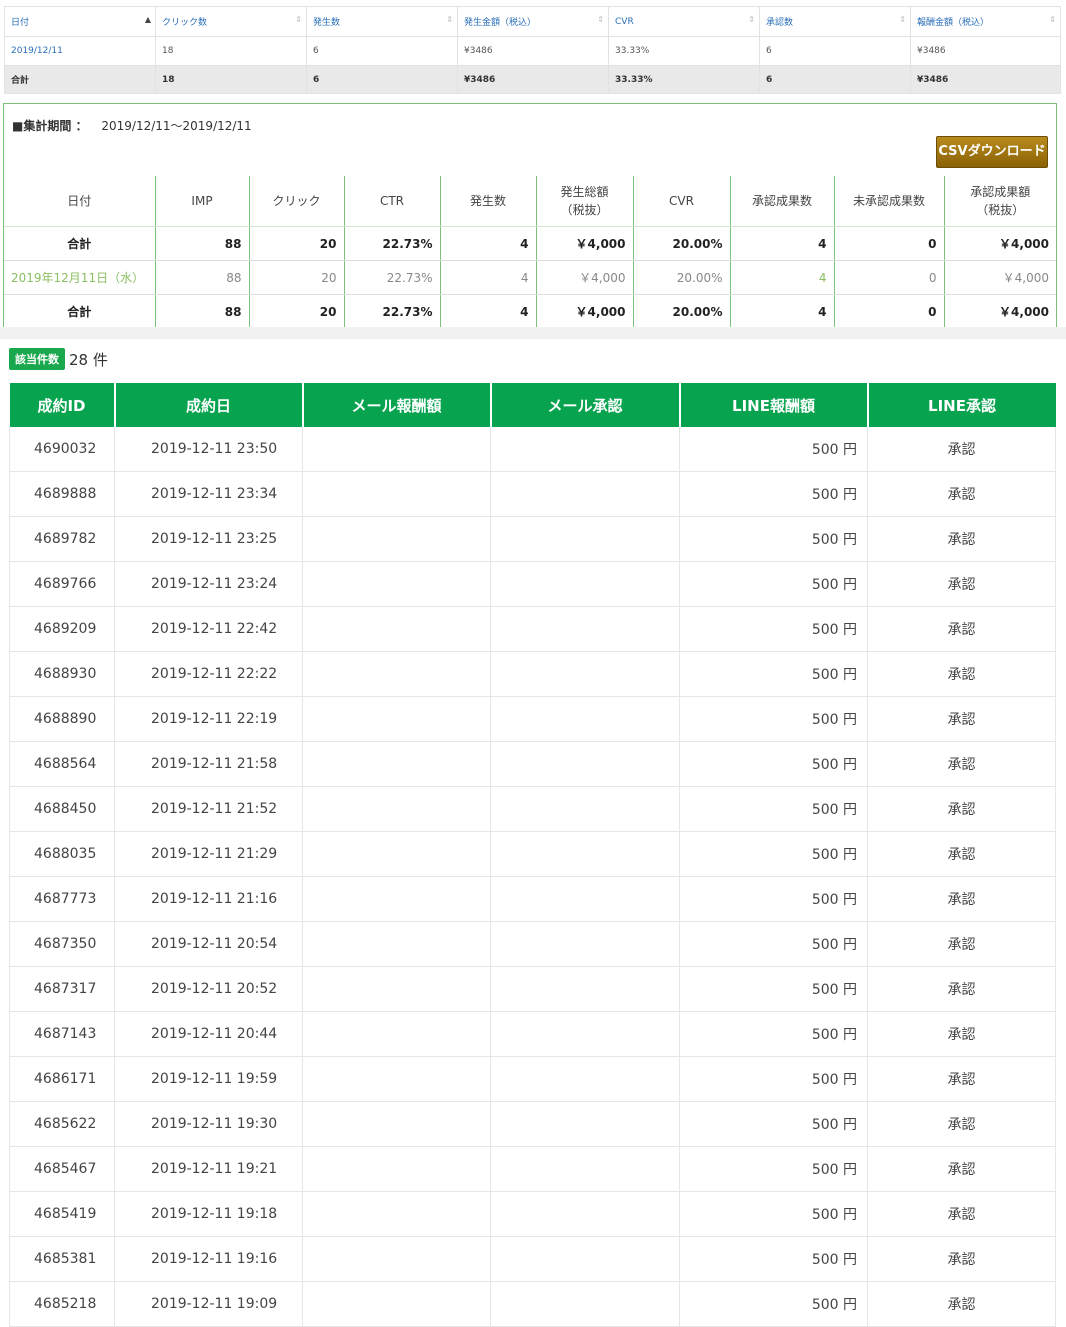 The image size is (1066, 1327). What do you see at coordinates (208, 989) in the screenshot?
I see `cell-contract-date: 2019-12-11 20:52` at bounding box center [208, 989].